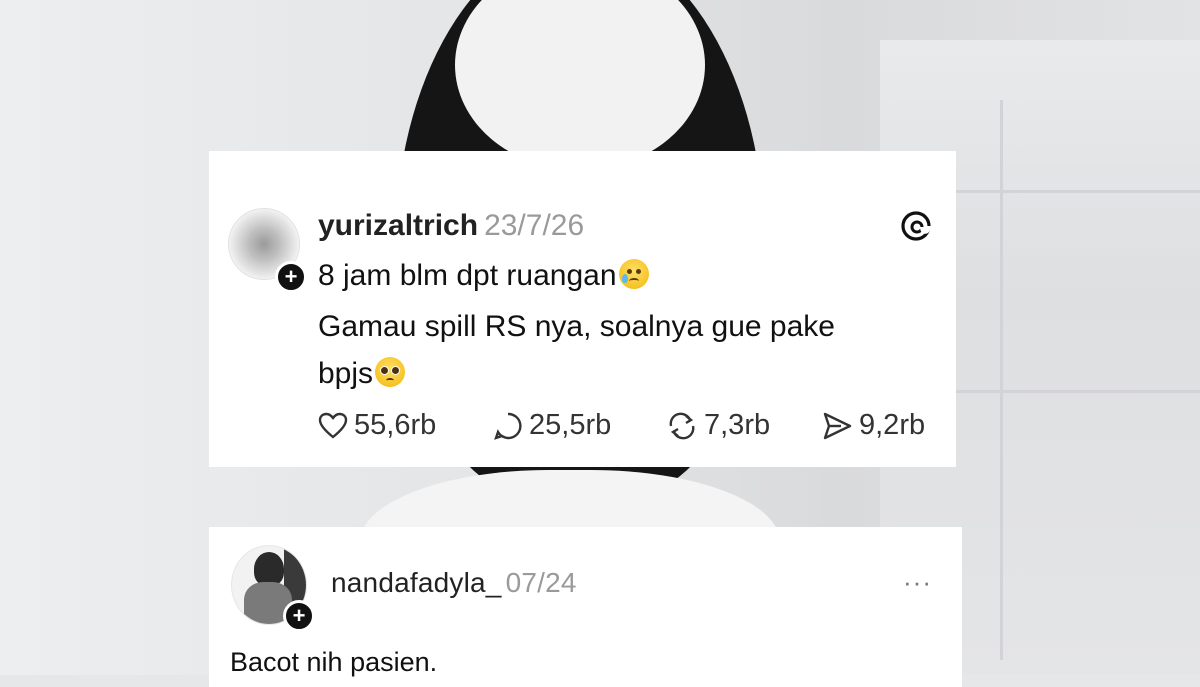  Describe the element at coordinates (916, 226) in the screenshot. I see `threads-icon` at that location.